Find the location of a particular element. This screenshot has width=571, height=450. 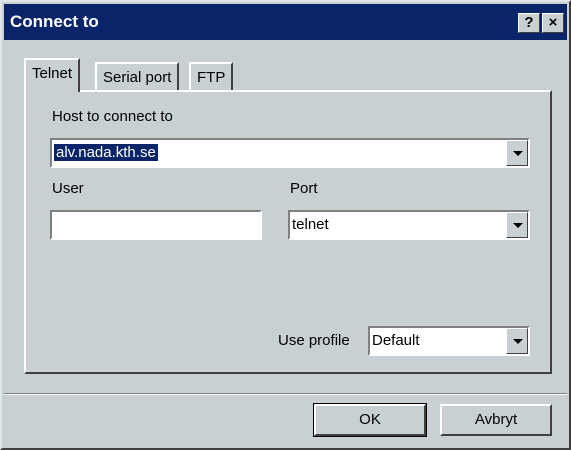

ok-button: OK is located at coordinates (370, 420).